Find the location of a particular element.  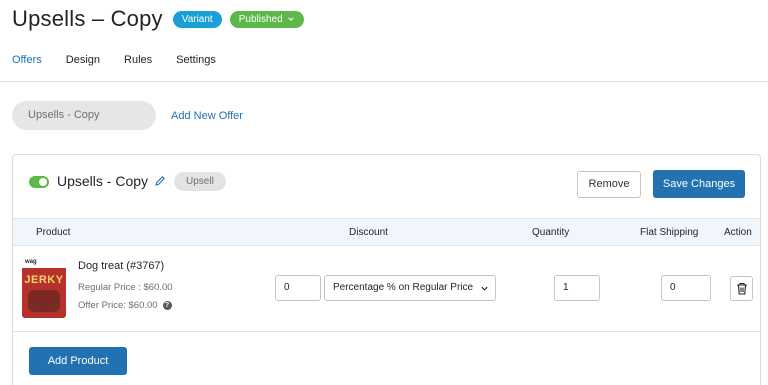

regular-price: Regular Price : $60.00 is located at coordinates (125, 287).